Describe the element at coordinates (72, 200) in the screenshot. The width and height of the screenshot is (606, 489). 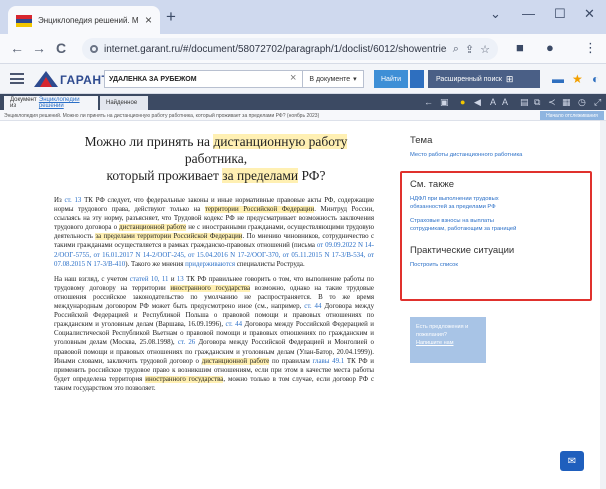
I see `article-link: ст. 13` at that location.